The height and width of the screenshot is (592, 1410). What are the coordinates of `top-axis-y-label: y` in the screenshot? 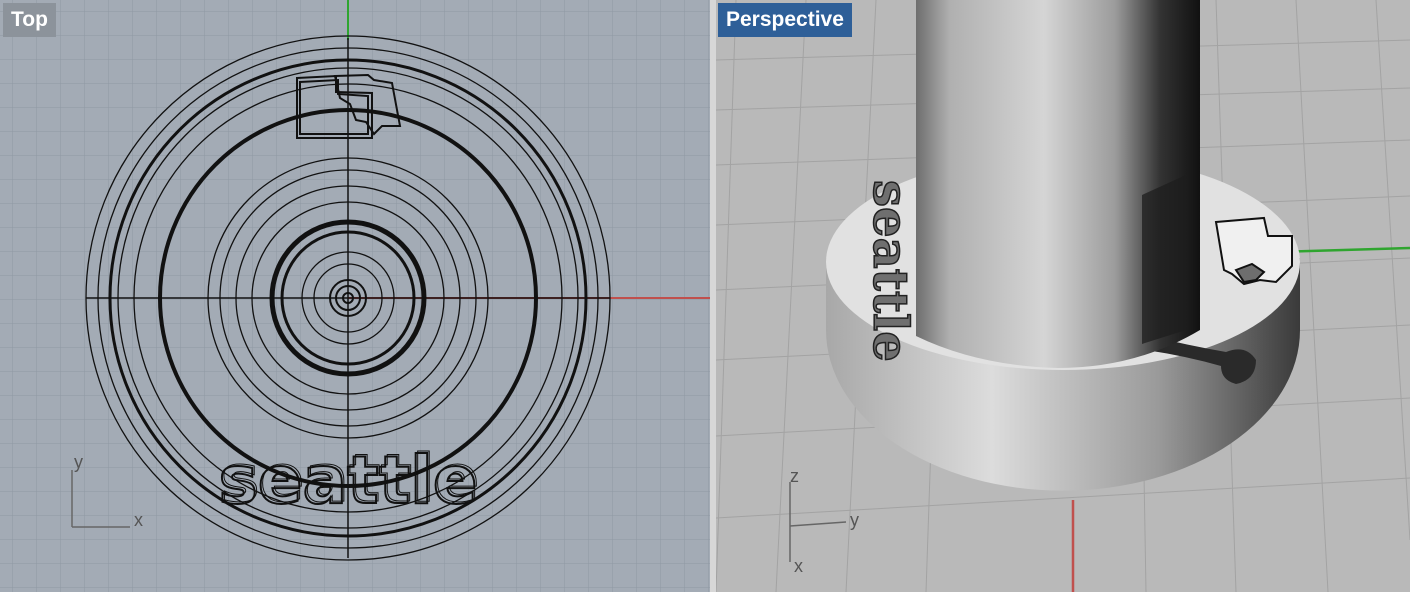 It's located at (78, 462).